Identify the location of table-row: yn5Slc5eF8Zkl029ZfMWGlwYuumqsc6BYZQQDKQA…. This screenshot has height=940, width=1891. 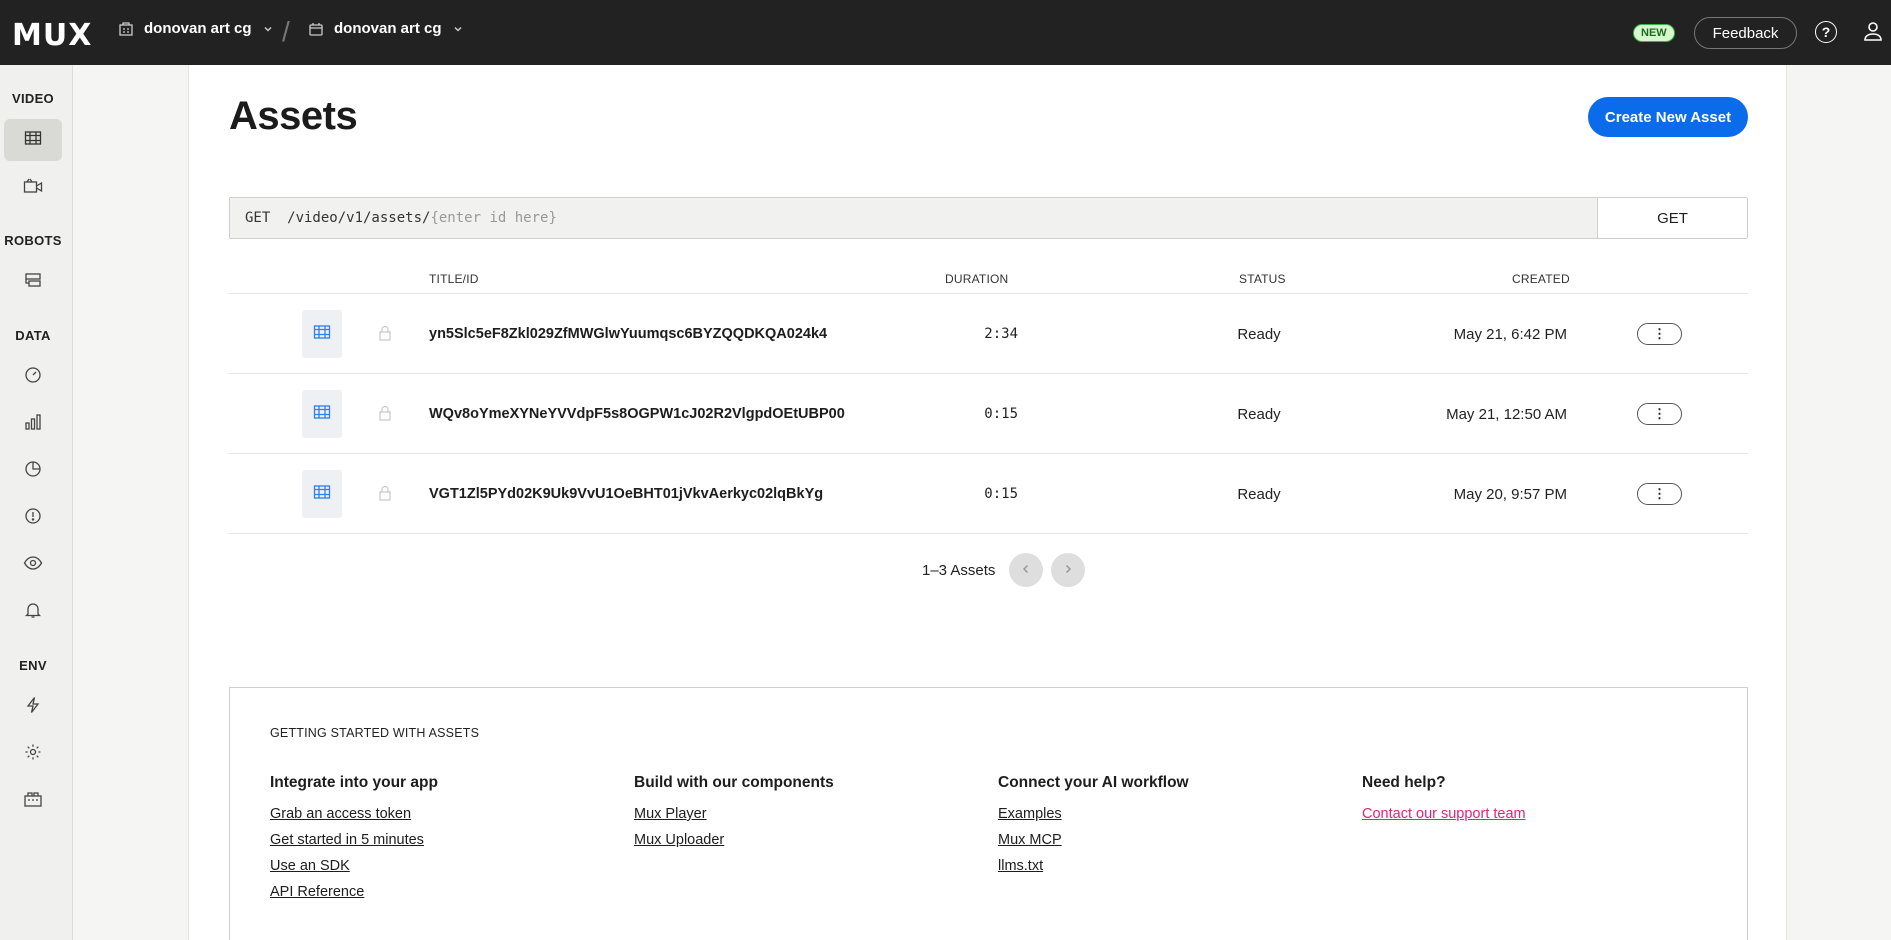
(988, 334).